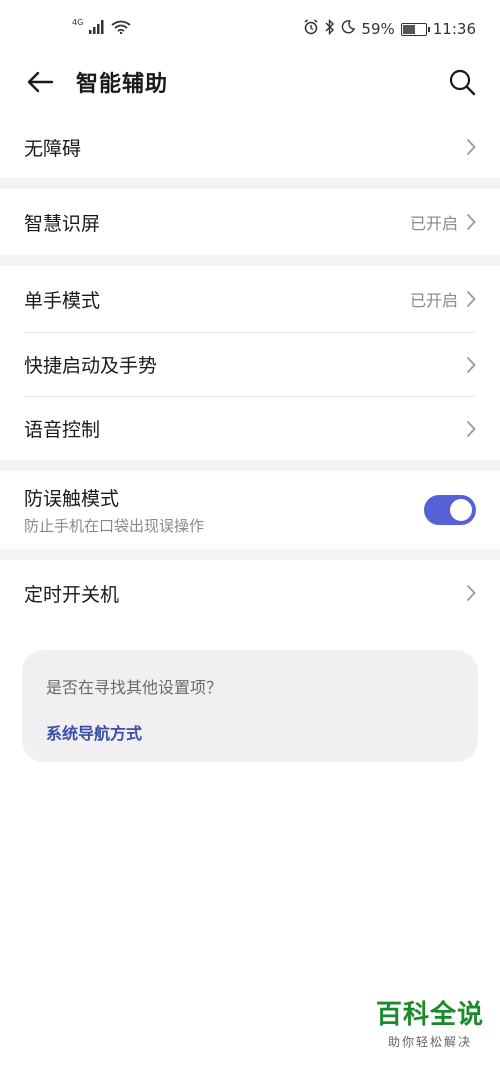 Image resolution: width=500 pixels, height=1070 pixels. I want to click on battery-level-fill, so click(409, 29).